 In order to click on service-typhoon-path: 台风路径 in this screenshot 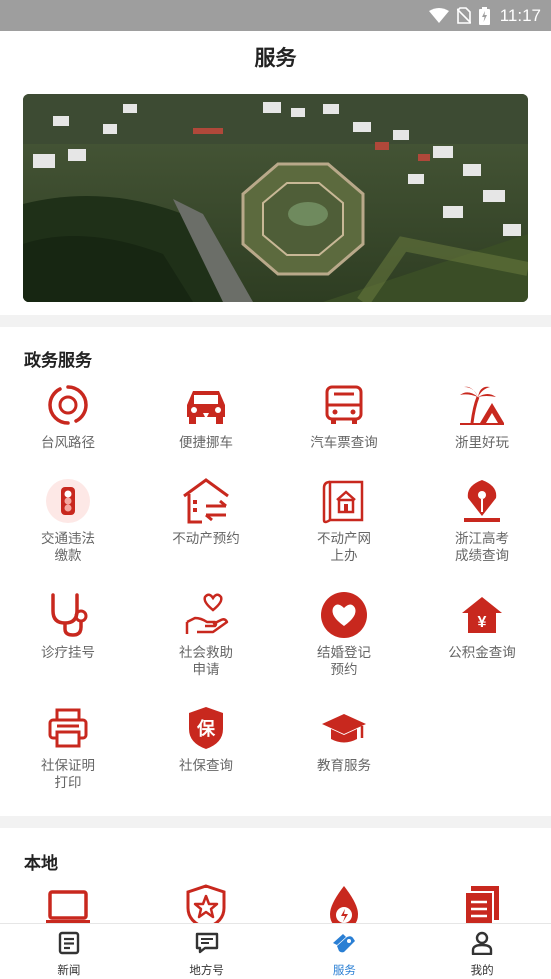, I will do `click(68, 416)`.